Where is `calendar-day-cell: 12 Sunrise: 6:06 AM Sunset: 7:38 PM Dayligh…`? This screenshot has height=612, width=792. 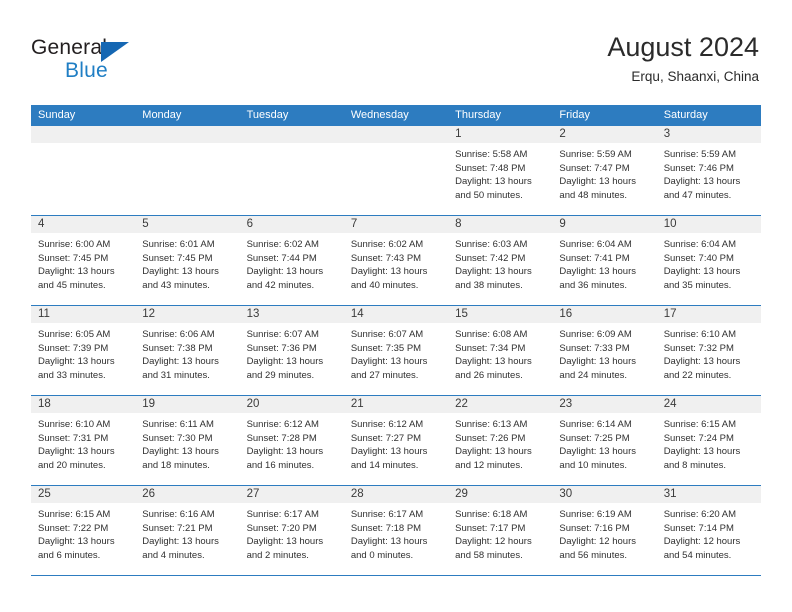
calendar-day-cell: 12 Sunrise: 6:06 AM Sunset: 7:38 PM Dayligh… is located at coordinates (187, 350).